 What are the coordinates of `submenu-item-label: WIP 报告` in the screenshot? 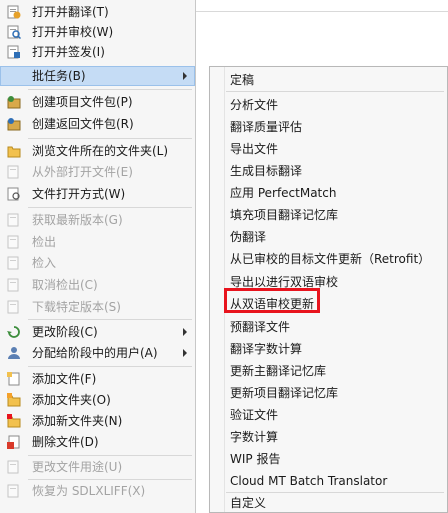 It's located at (255, 459).